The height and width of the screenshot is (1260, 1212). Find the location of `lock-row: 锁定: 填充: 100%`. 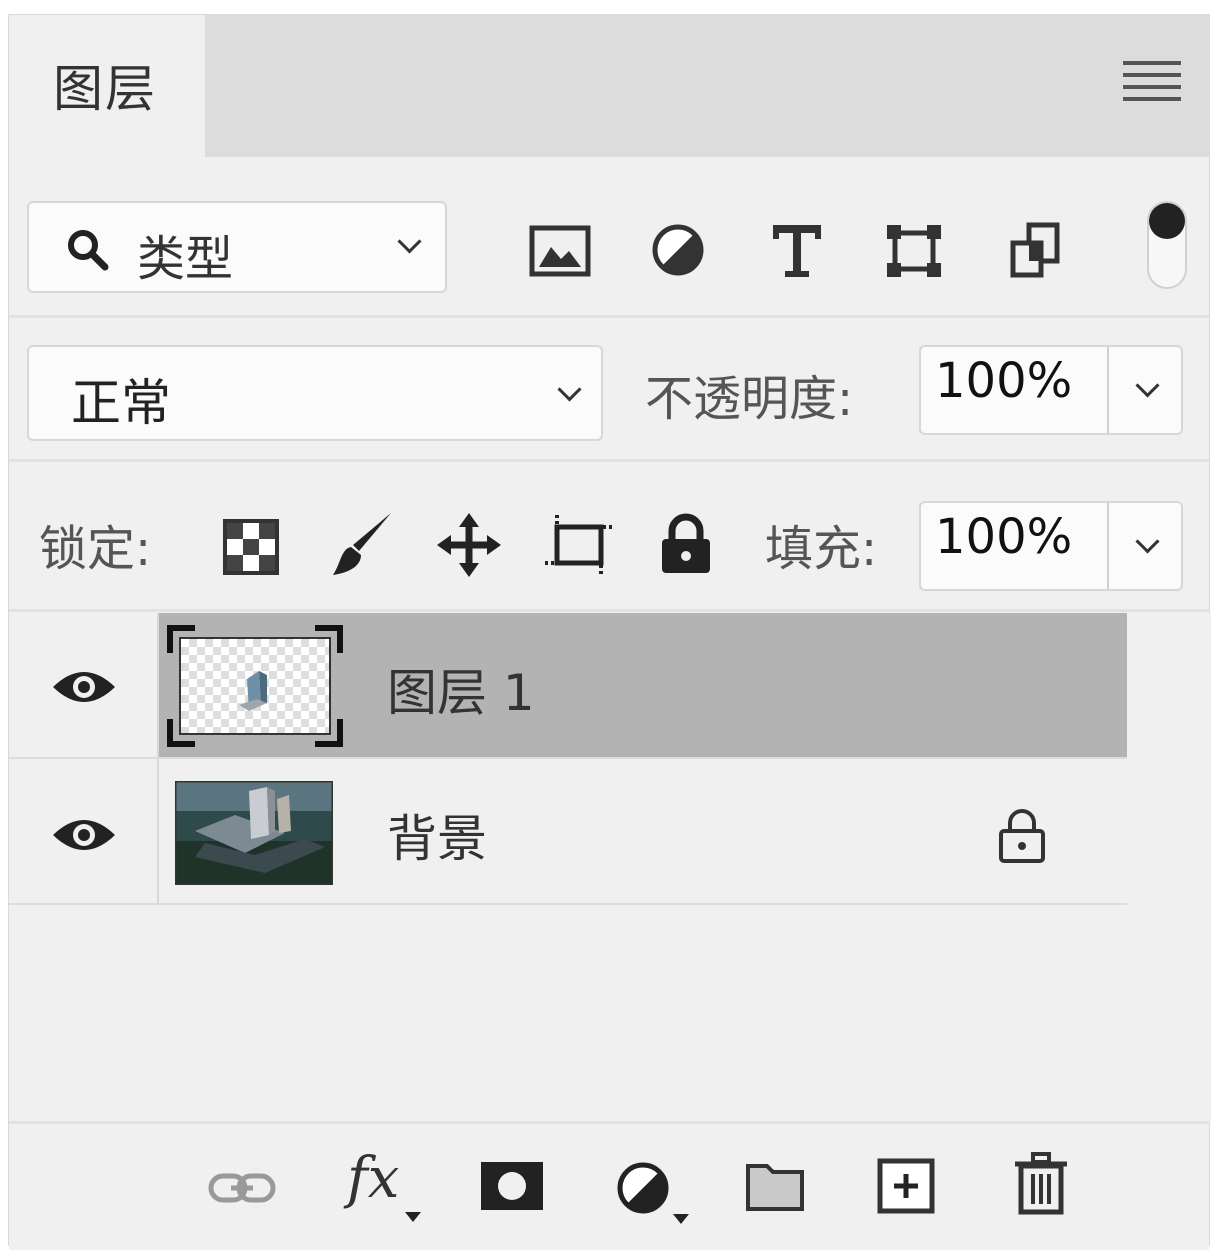

lock-row: 锁定: 填充: 100% is located at coordinates (609, 536).